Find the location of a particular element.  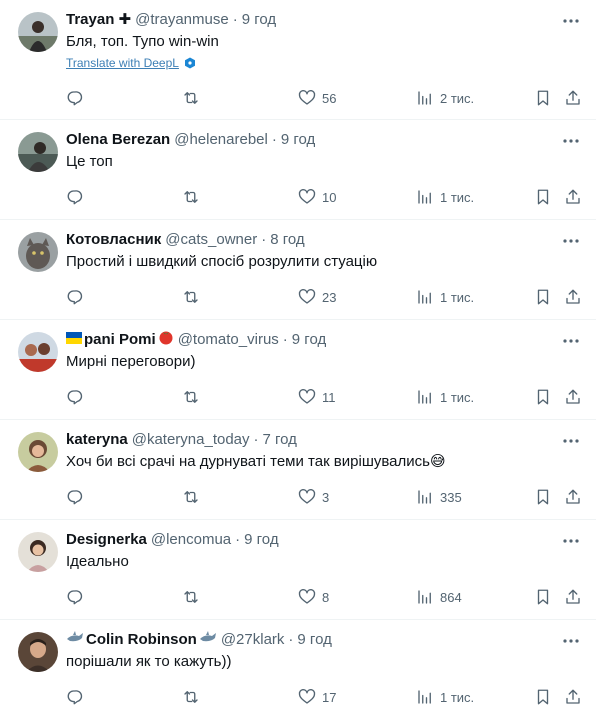

action-bar: 11 1 тис. is located at coordinates (327, 397).